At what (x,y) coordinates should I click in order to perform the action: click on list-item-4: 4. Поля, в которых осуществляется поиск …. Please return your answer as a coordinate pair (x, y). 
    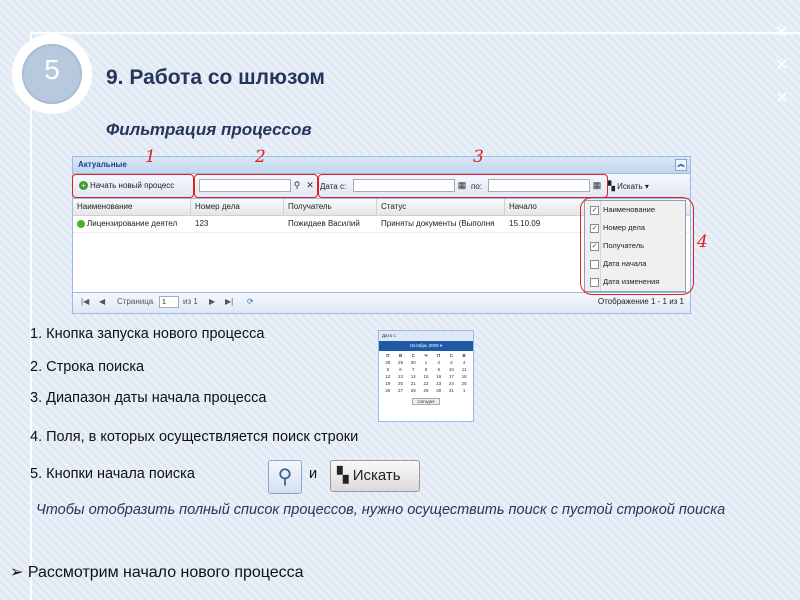
    Looking at the image, I should click on (194, 437).